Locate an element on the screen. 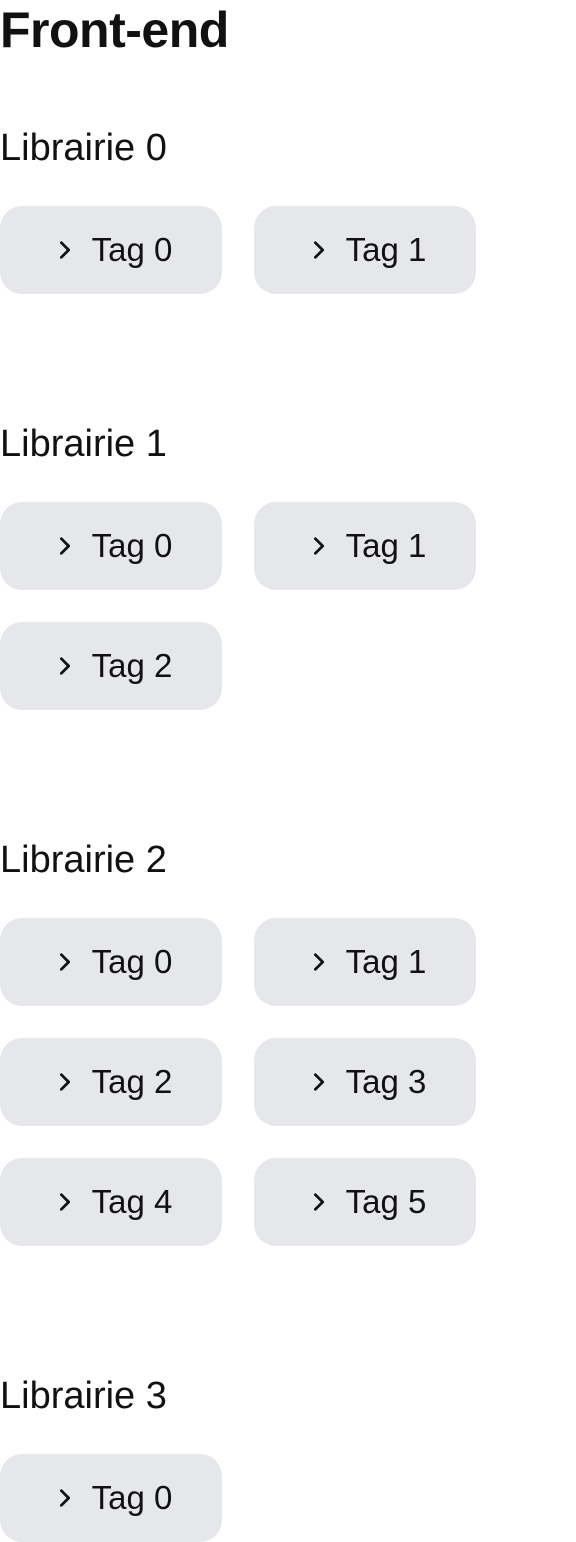  tag-list: Tag 0 is located at coordinates (250, 1498).